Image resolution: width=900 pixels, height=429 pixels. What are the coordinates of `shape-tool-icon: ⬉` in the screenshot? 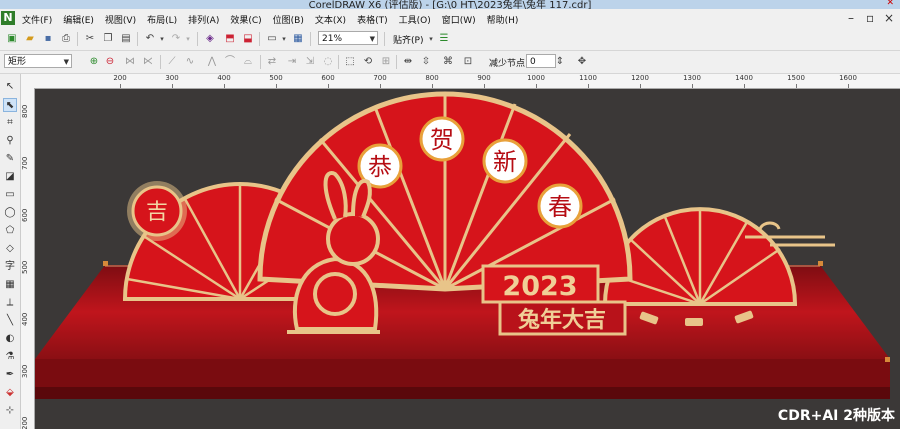 It's located at (10, 105).